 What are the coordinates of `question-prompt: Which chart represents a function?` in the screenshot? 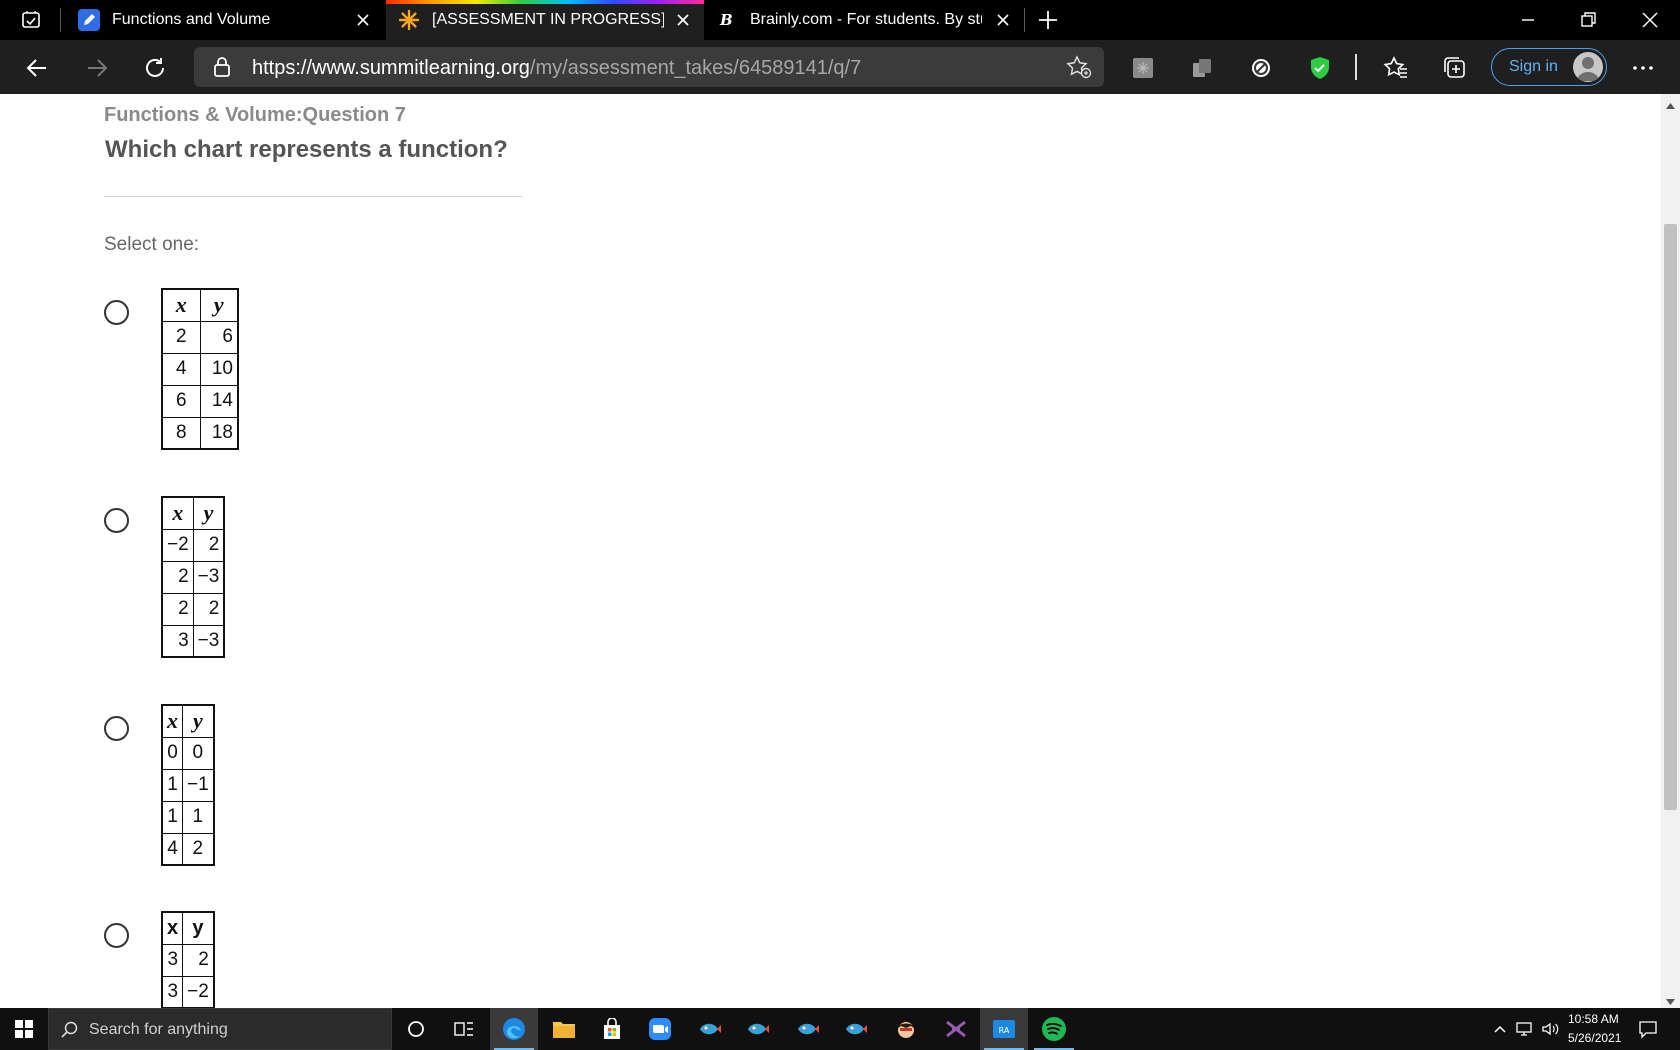 It's located at (306, 149).